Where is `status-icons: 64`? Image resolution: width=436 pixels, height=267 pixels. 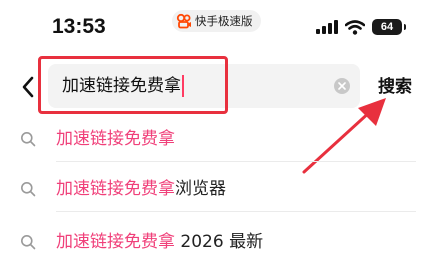 status-icons: 64 is located at coordinates (361, 27).